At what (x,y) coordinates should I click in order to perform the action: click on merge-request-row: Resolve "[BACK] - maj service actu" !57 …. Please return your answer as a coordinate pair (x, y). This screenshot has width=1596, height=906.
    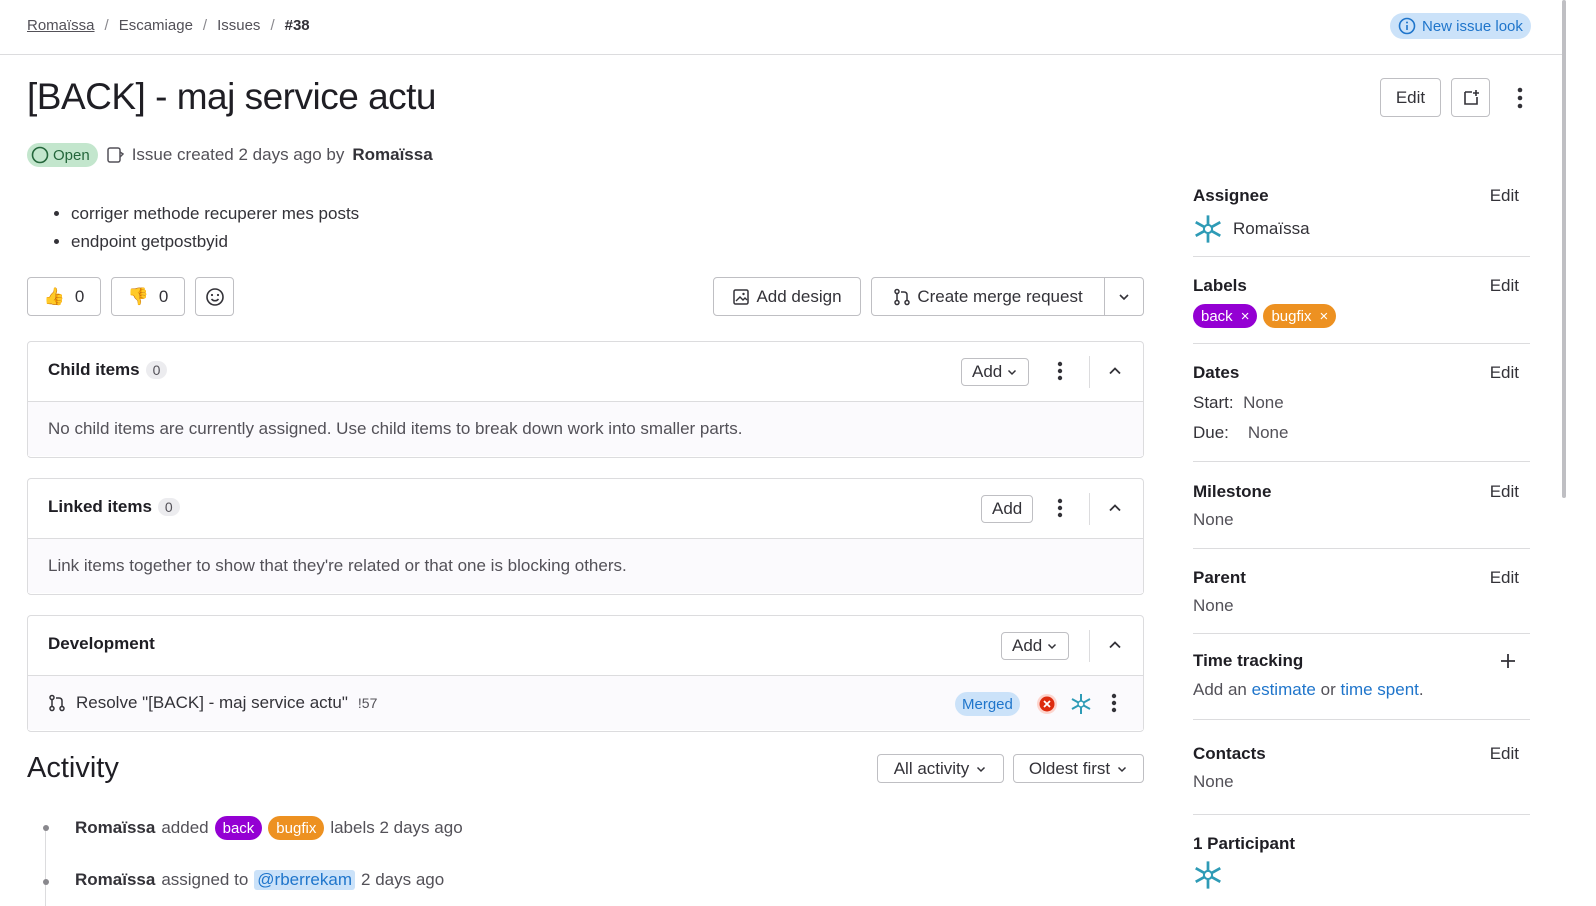
    Looking at the image, I should click on (585, 703).